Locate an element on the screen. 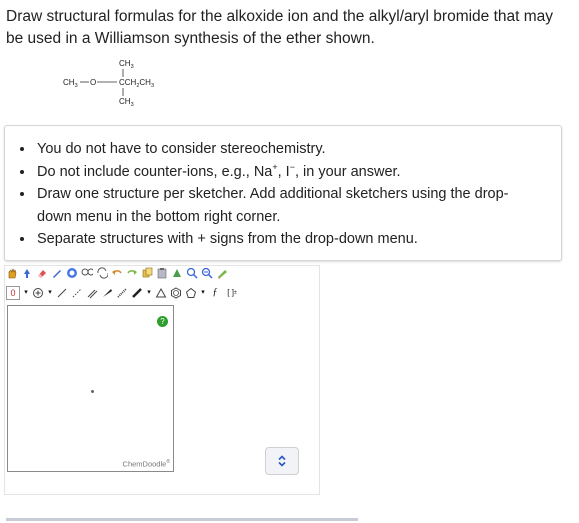 Image resolution: width=579 pixels, height=523 pixels. up-down-chevron-icon is located at coordinates (282, 461).